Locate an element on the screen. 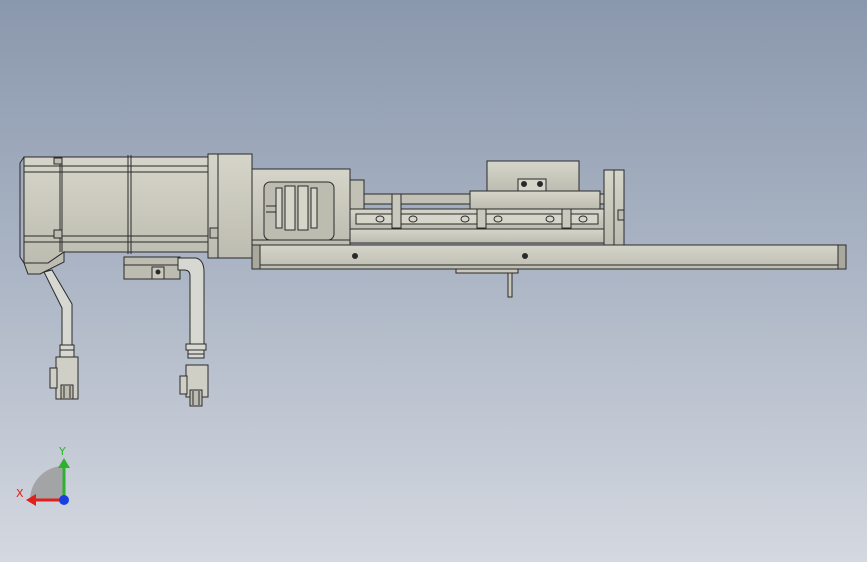 This screenshot has height=562, width=867. z-axis-dot is located at coordinates (64, 500).